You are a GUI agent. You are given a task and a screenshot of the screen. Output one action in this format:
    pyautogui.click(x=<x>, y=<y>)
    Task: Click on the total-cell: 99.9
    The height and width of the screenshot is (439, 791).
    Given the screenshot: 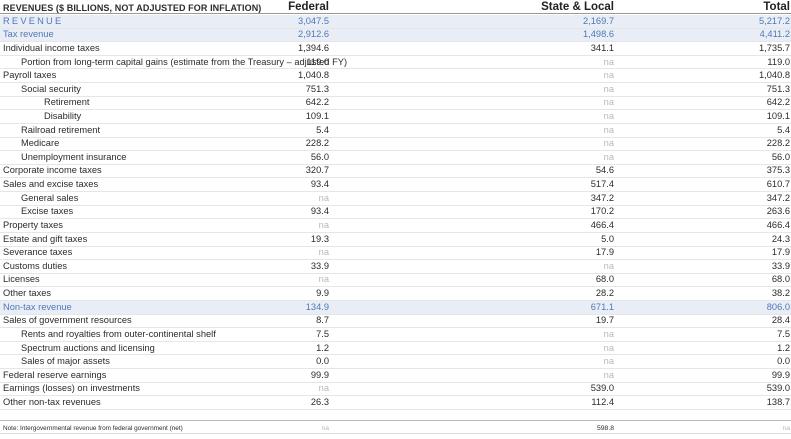 What is the action you would take?
    pyautogui.click(x=780, y=374)
    